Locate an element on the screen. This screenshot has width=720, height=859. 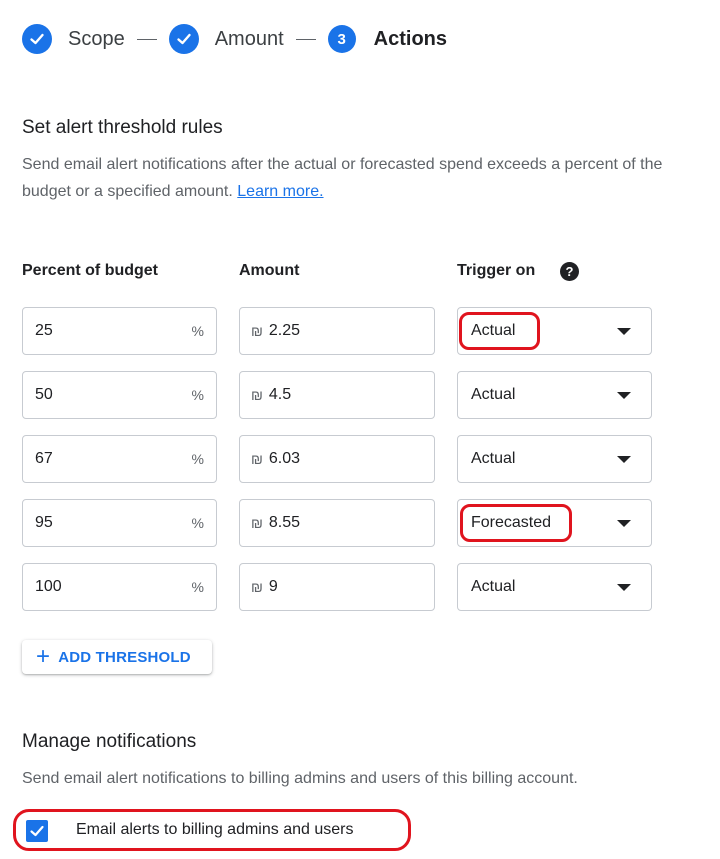
percent-input: 95 % is located at coordinates (119, 523).